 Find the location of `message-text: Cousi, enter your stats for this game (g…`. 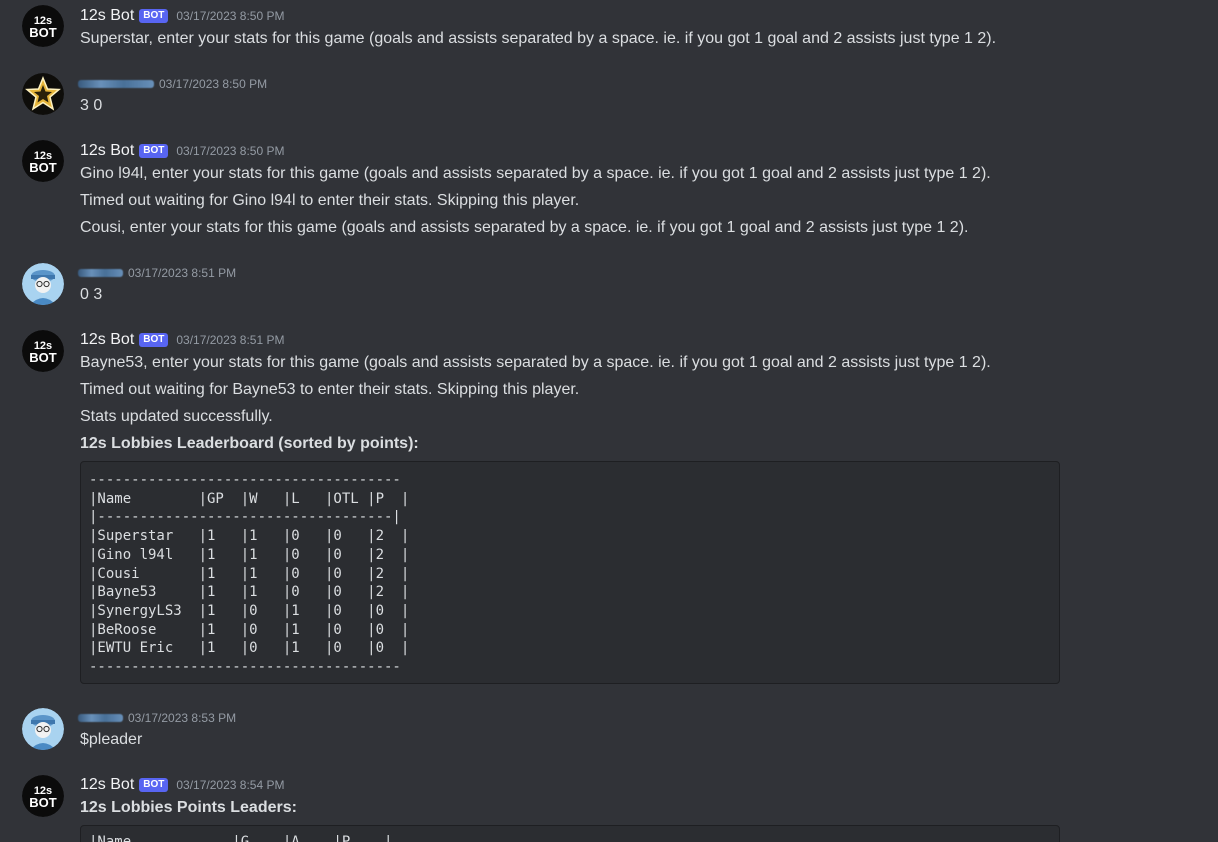

message-text: Cousi, enter your stats for this game (g… is located at coordinates (524, 227).